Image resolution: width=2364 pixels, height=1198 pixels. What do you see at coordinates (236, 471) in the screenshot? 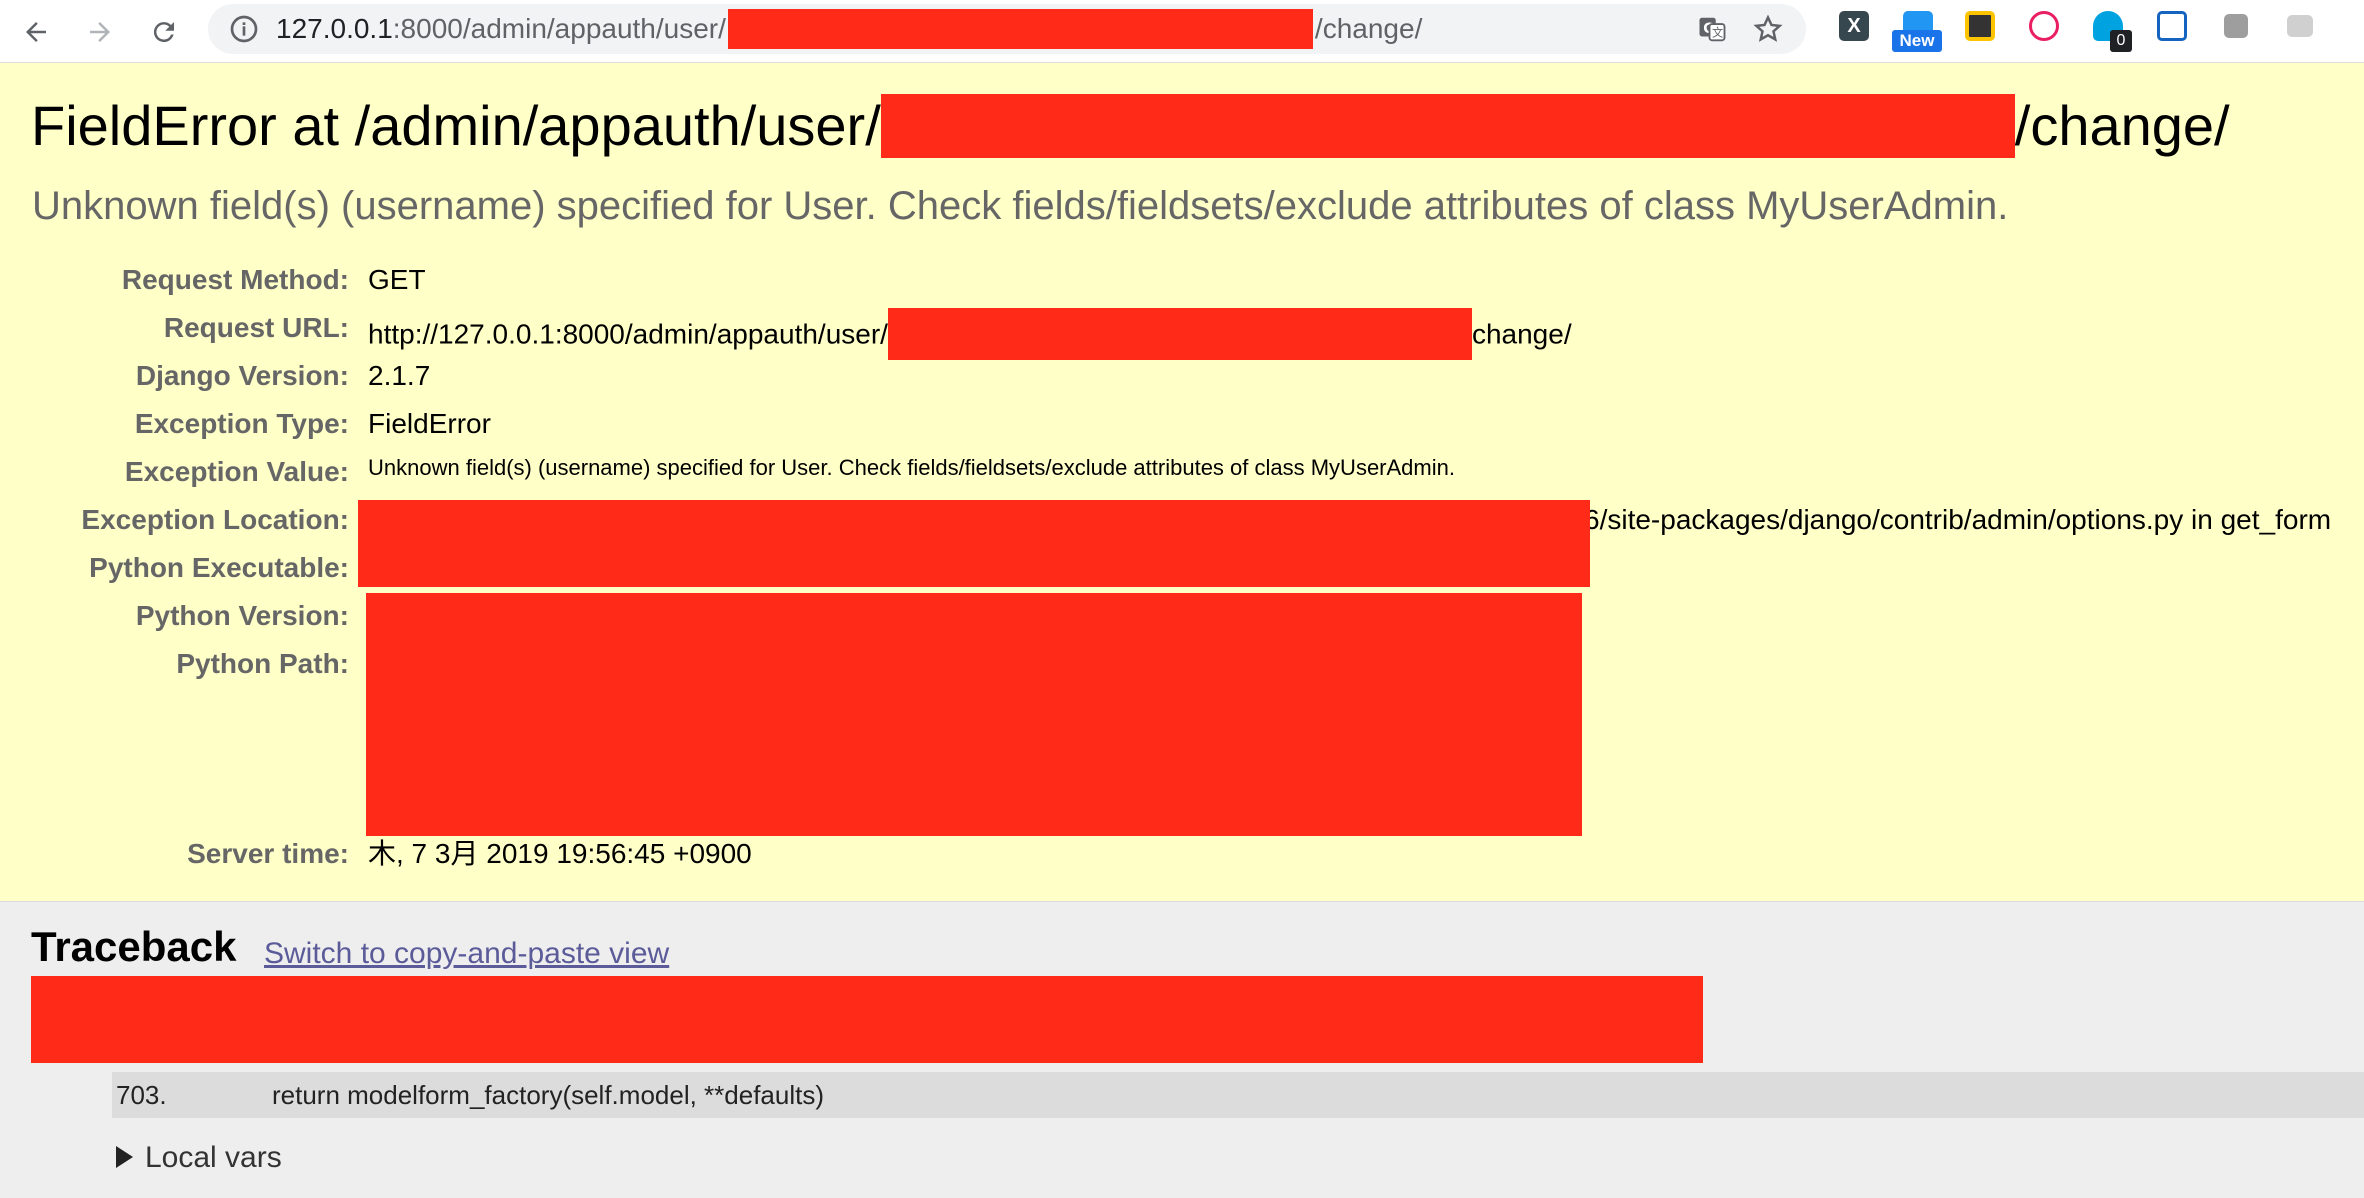
I see `exception-value-label: Exception Value:` at bounding box center [236, 471].